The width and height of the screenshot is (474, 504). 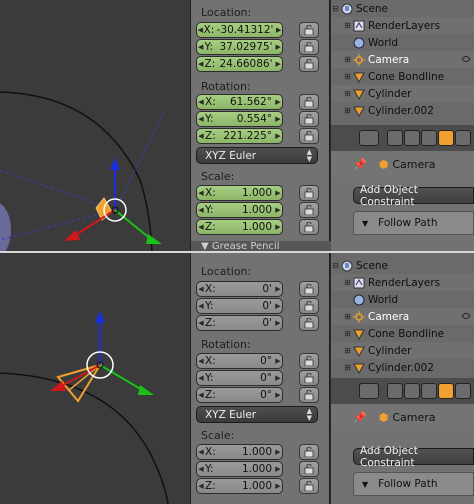 I want to click on location-label: Location:, so click(x=226, y=12).